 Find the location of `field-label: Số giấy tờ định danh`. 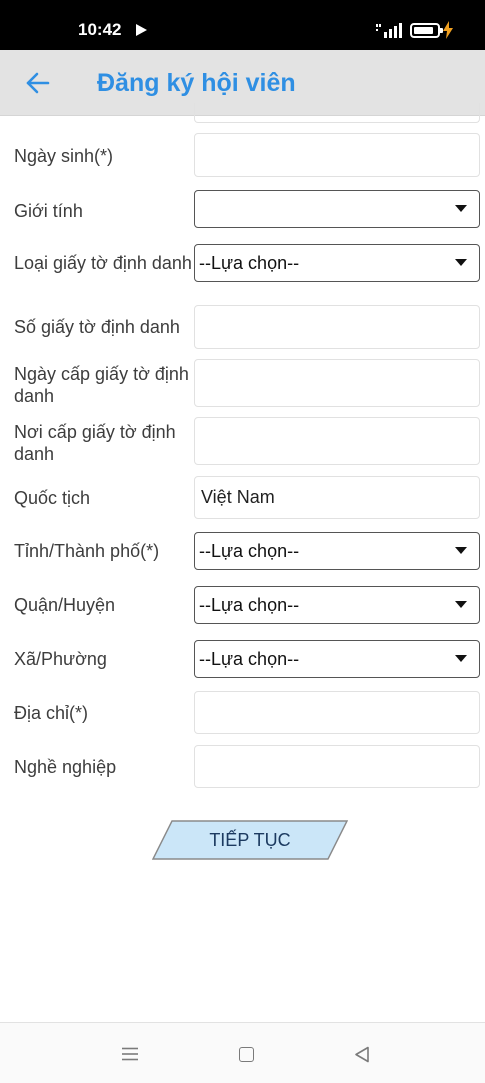

field-label: Số giấy tờ định danh is located at coordinates (97, 327).